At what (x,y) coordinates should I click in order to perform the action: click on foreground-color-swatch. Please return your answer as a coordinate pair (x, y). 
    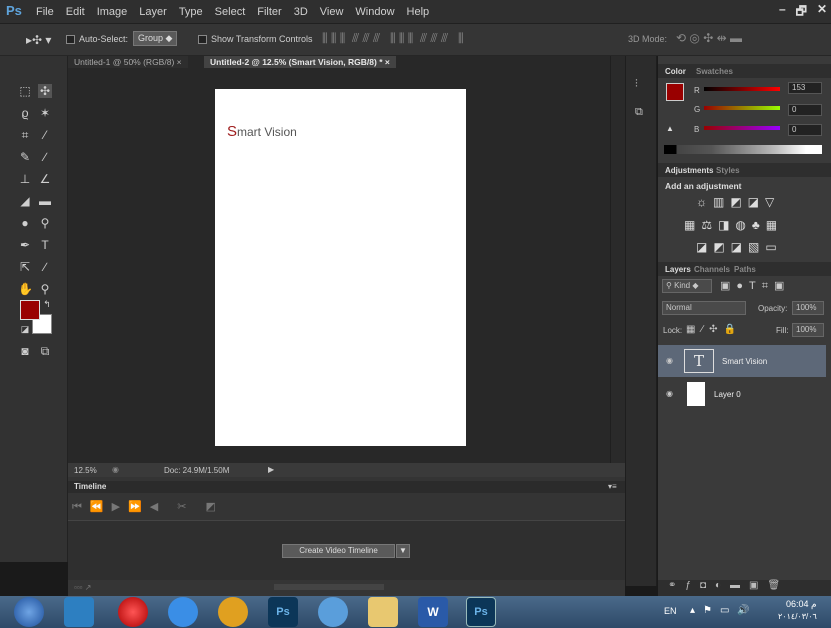
    Looking at the image, I should click on (30, 310).